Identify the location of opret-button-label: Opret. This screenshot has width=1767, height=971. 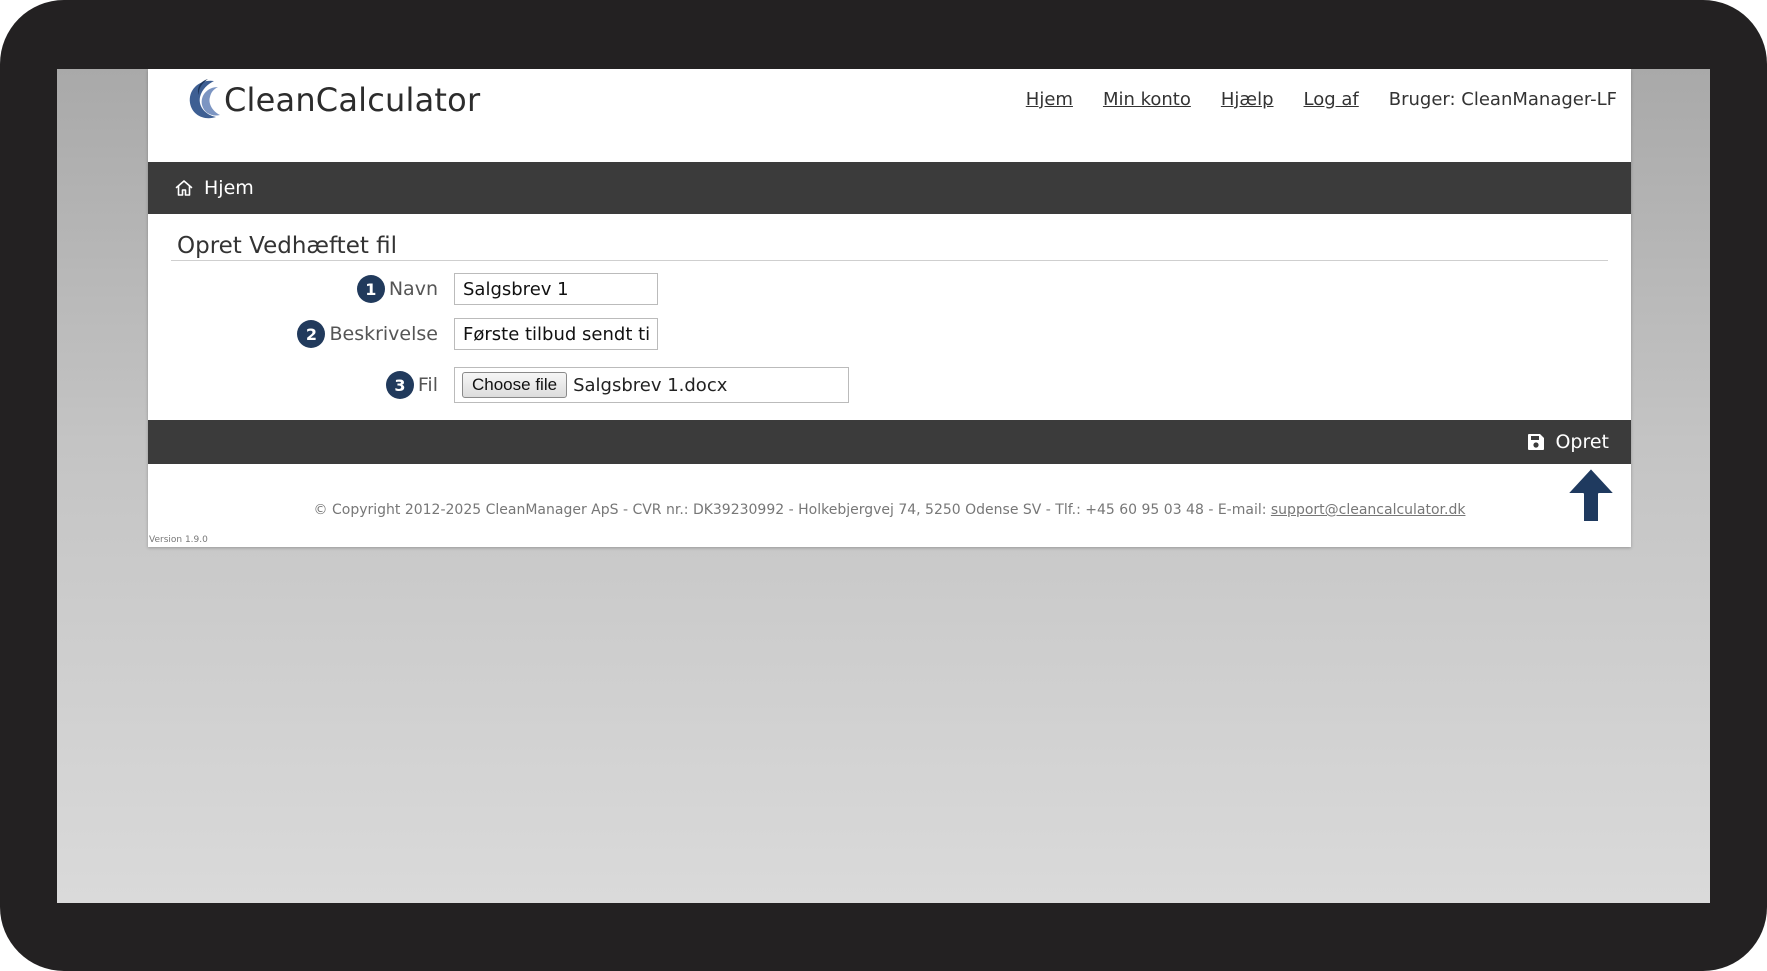
(1582, 442).